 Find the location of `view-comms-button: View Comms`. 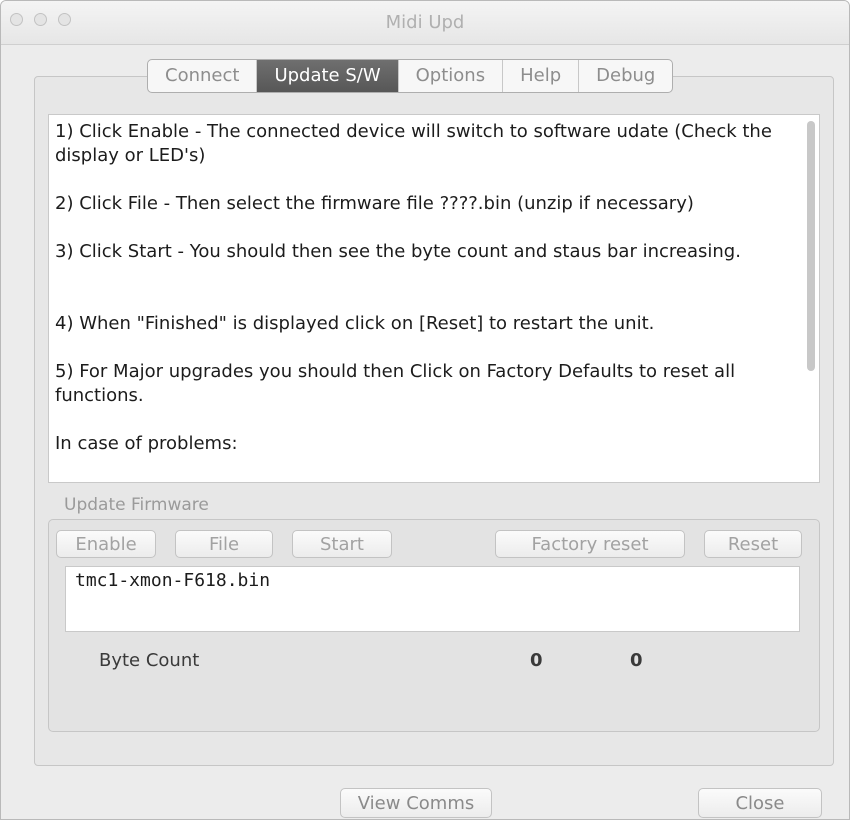

view-comms-button: View Comms is located at coordinates (416, 803).